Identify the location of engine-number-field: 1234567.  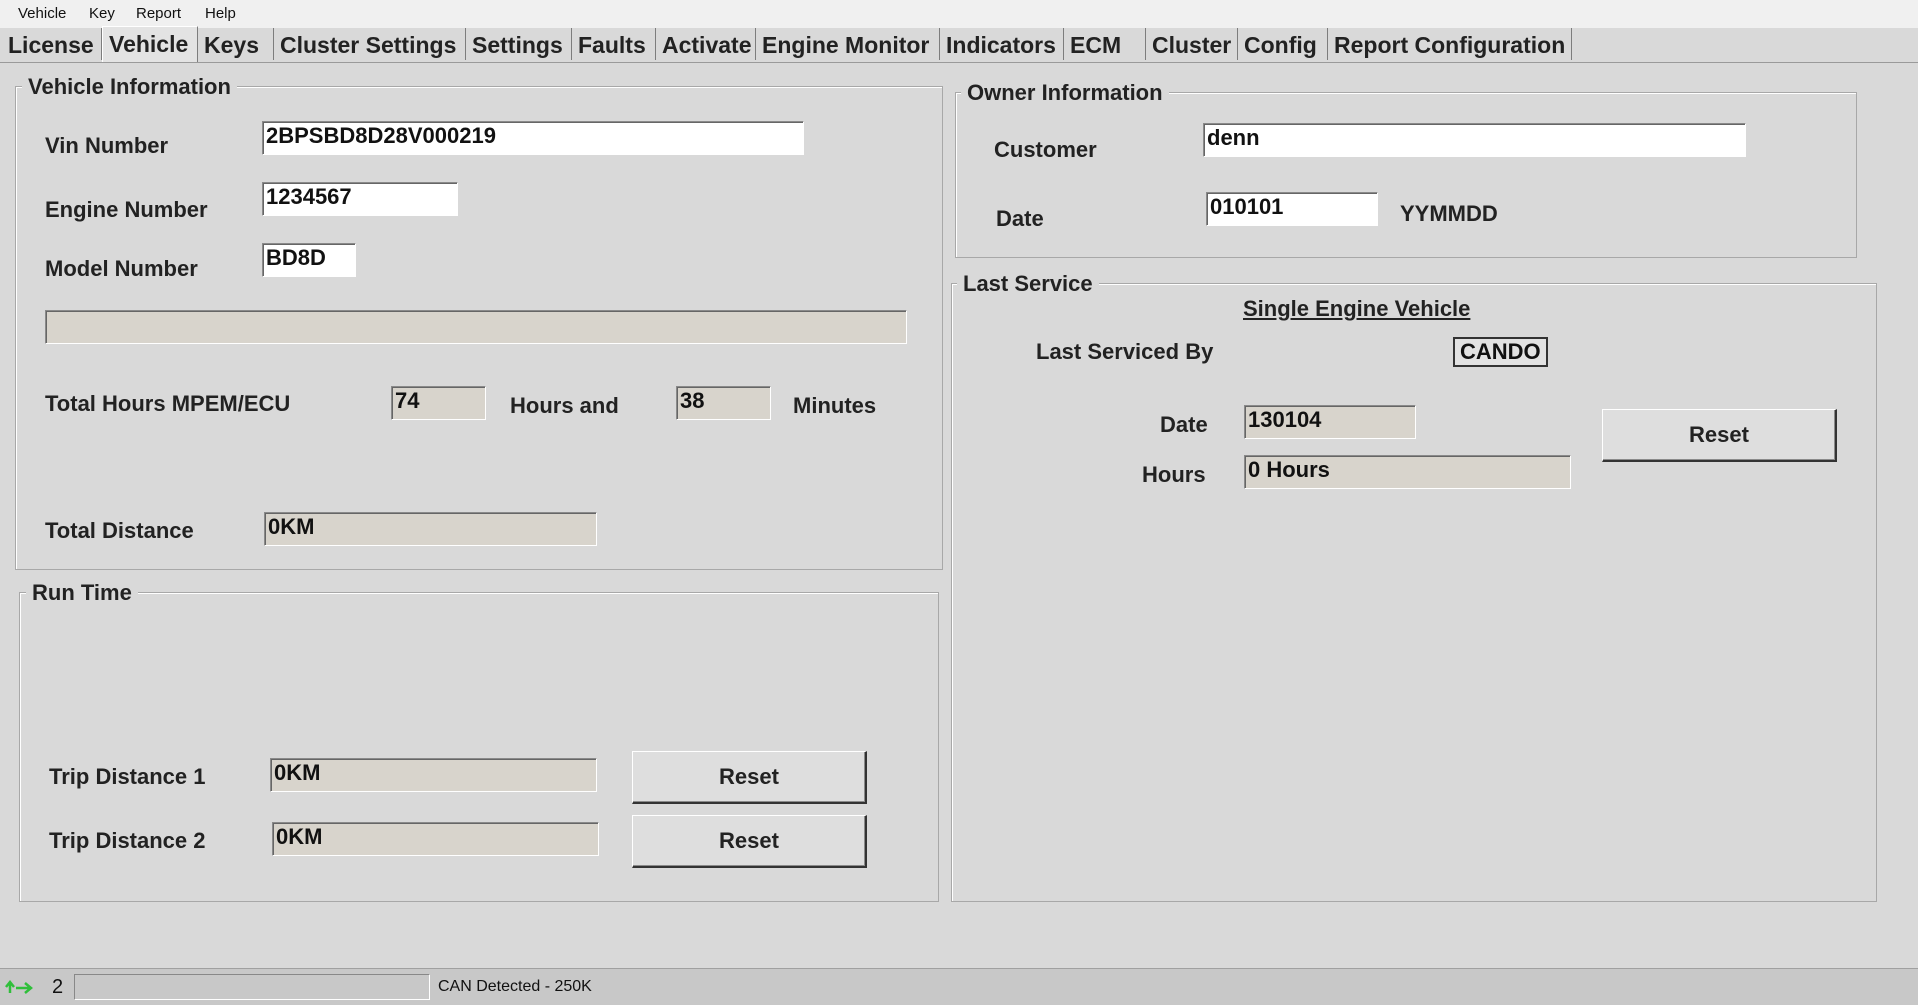
(360, 199).